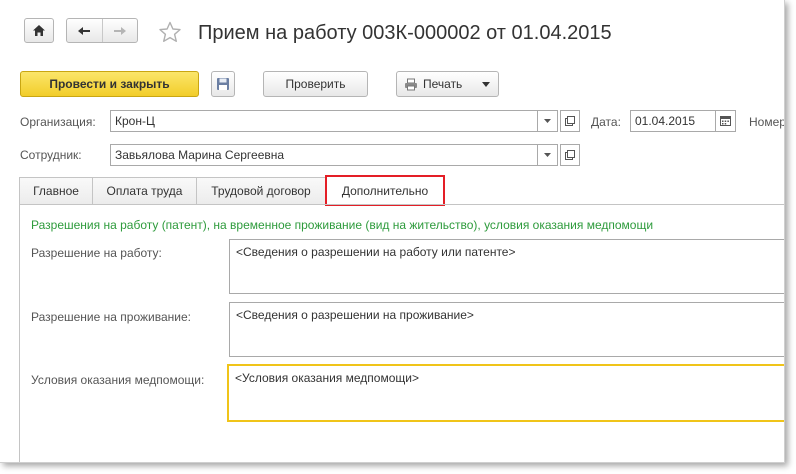 Image resolution: width=796 pixels, height=474 pixels. Describe the element at coordinates (111, 317) in the screenshot. I see `residence-permit-label: Разрешение на проживание:` at that location.